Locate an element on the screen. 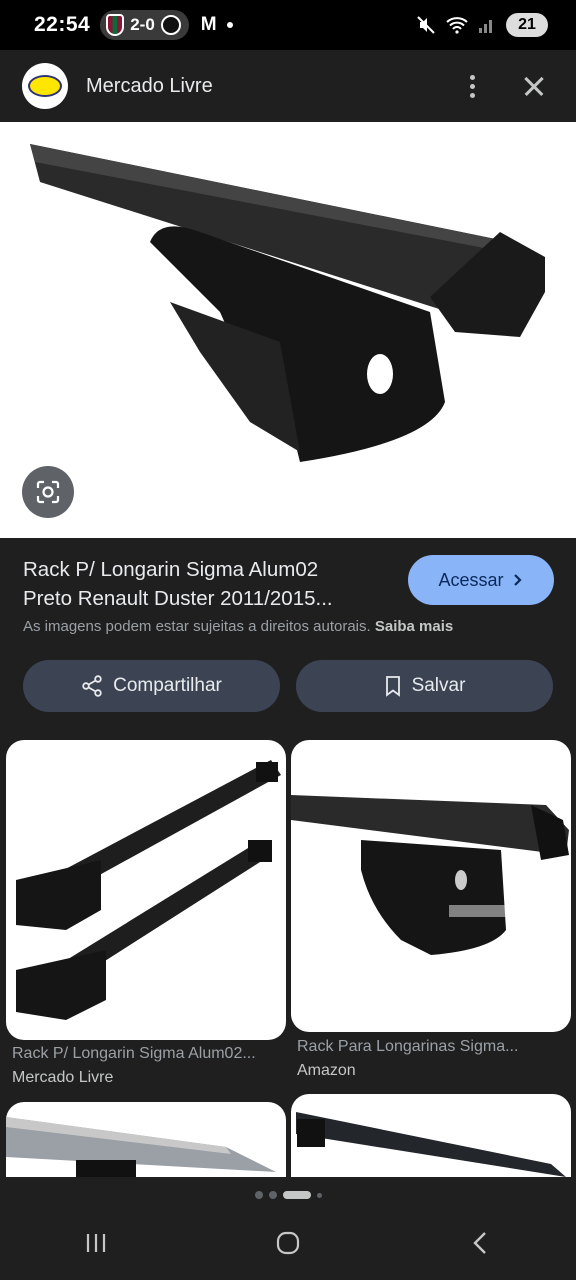 The height and width of the screenshot is (1280, 576). black-roof-rack-illustration is located at coordinates (431, 1144).